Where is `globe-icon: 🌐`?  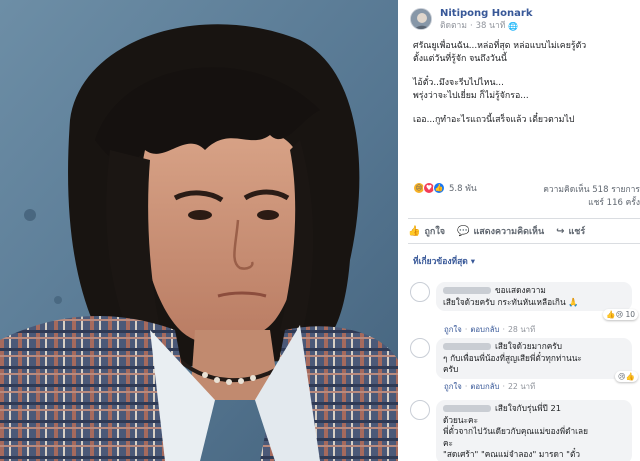
globe-icon: 🌐 is located at coordinates (513, 26).